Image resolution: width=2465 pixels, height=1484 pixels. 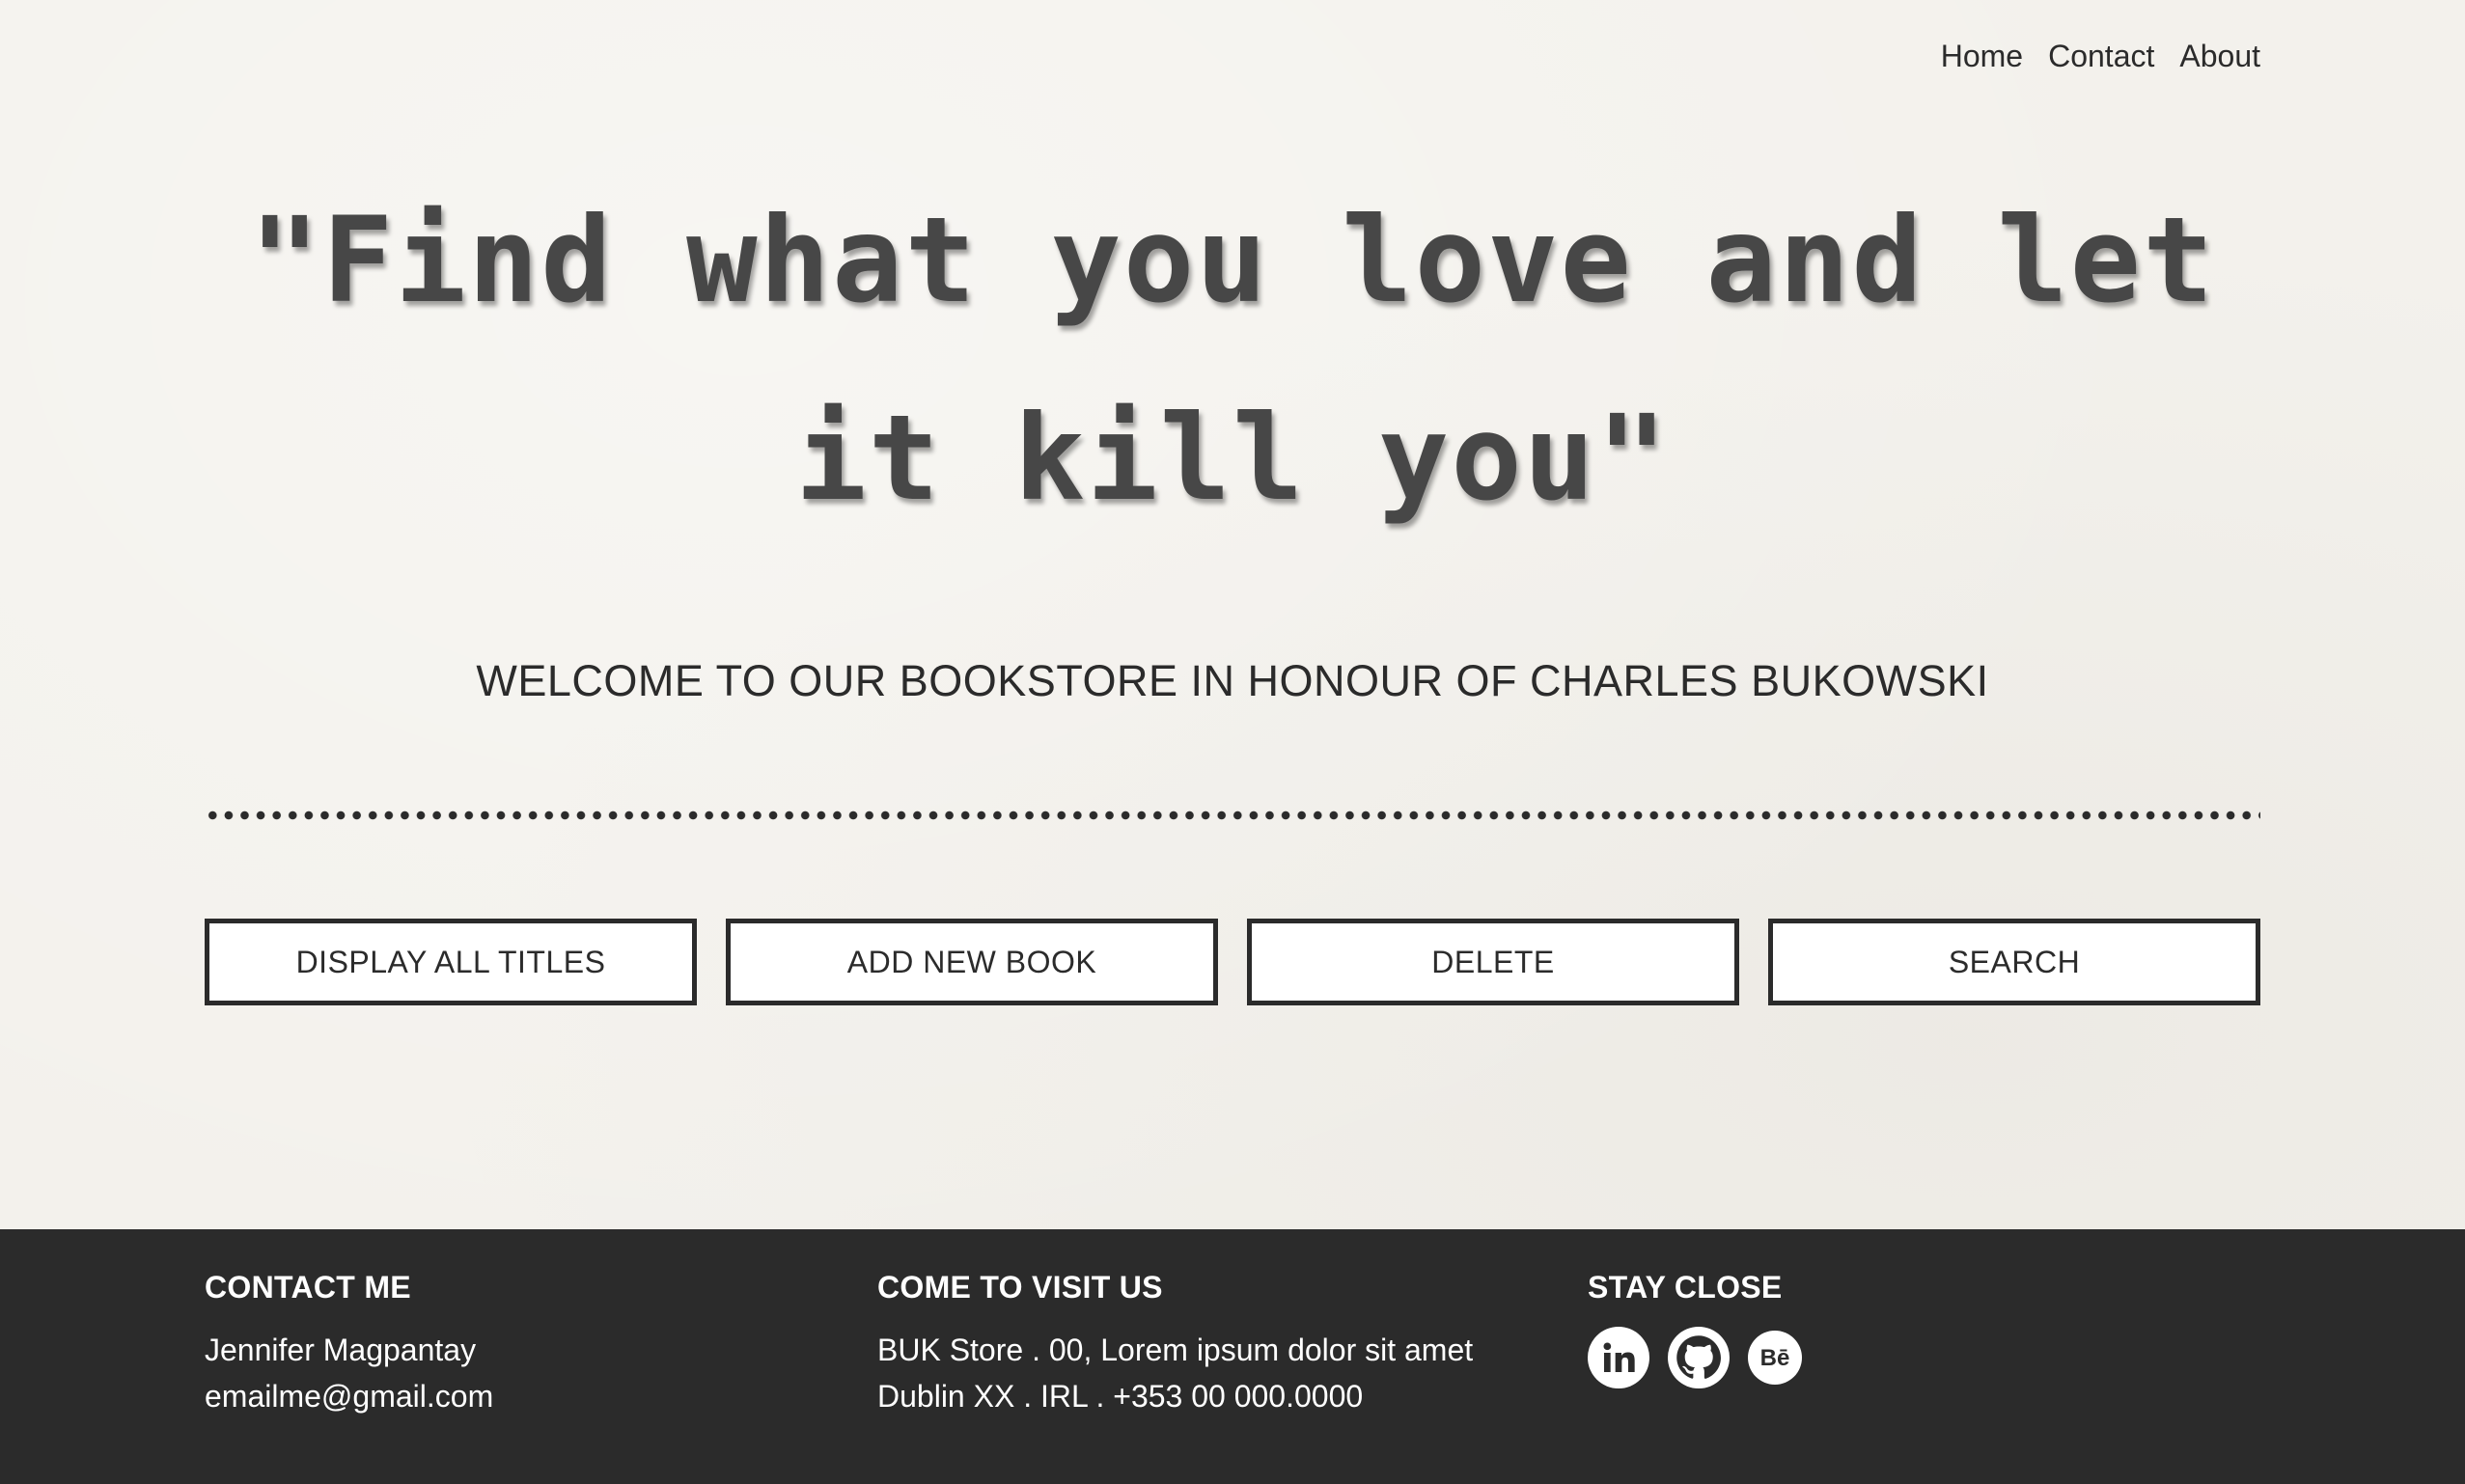 I want to click on behance-icon-glyph: Bē, so click(x=1775, y=1358).